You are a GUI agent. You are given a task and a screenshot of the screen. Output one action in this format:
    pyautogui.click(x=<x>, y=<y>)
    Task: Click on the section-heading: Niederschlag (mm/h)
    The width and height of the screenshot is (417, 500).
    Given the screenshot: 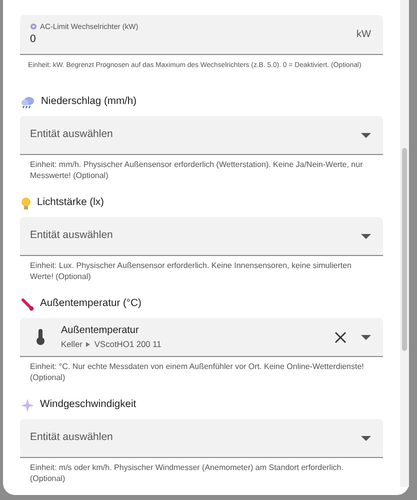 What is the action you would take?
    pyautogui.click(x=89, y=102)
    